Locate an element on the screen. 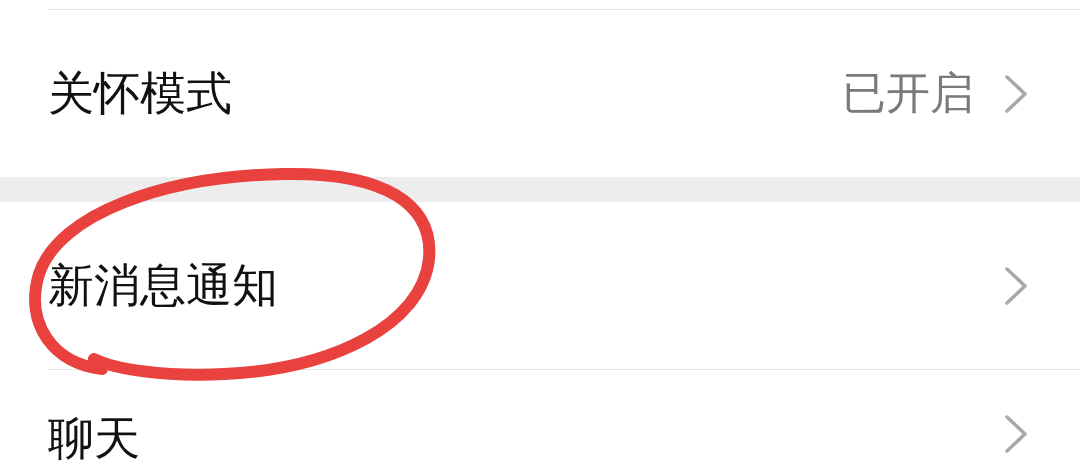  row-label: 聊天 is located at coordinates (94, 438).